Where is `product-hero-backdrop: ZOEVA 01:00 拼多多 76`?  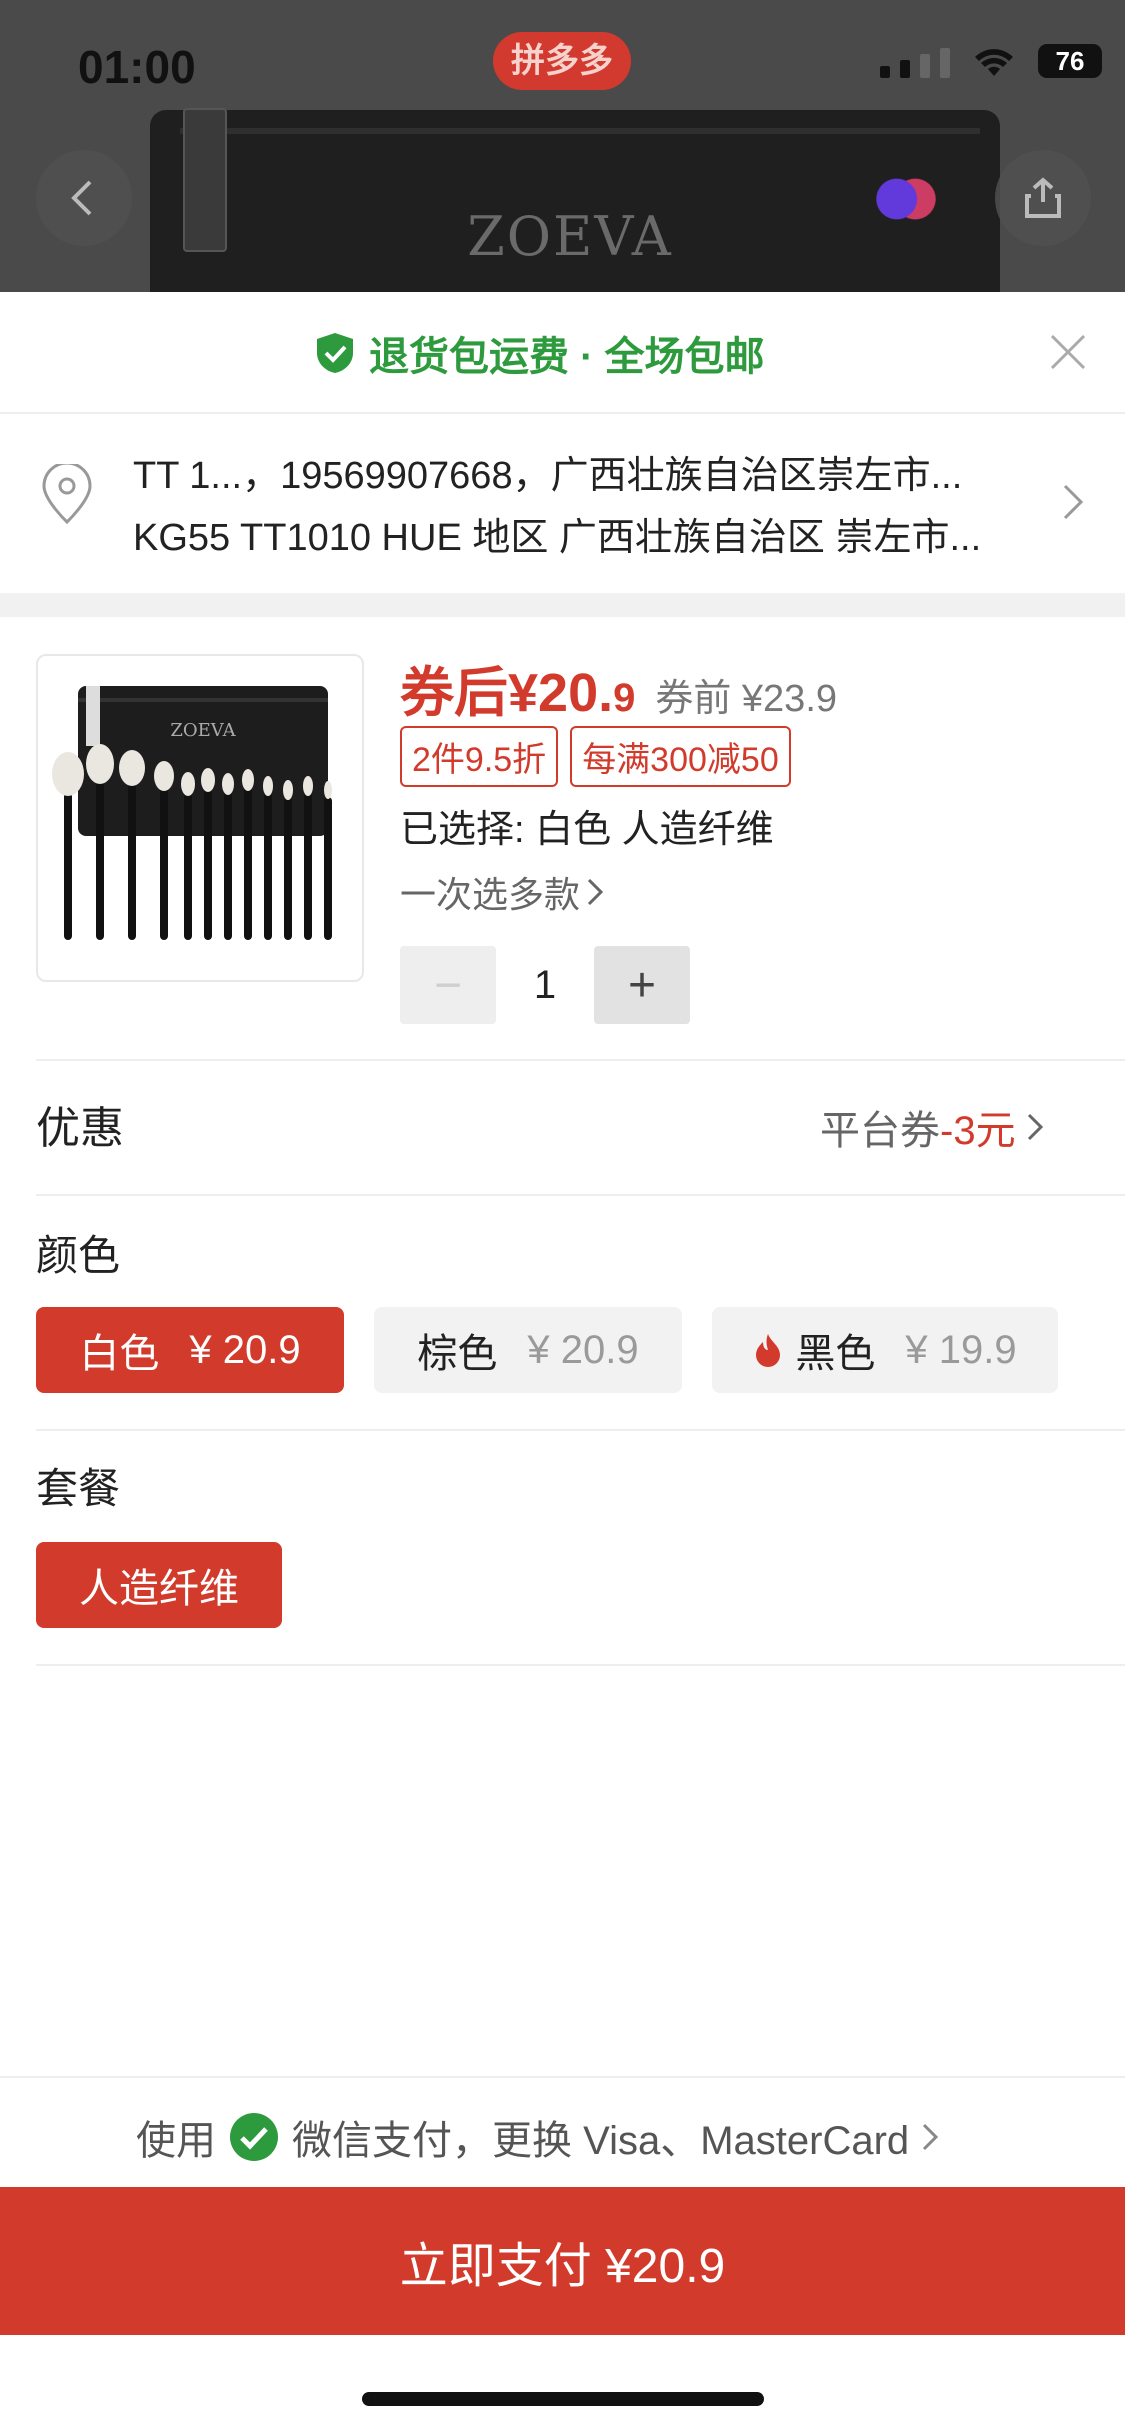 product-hero-backdrop: ZOEVA 01:00 拼多多 76 is located at coordinates (562, 146).